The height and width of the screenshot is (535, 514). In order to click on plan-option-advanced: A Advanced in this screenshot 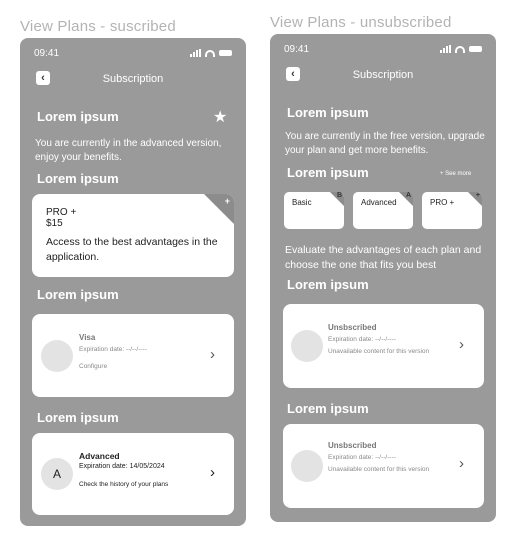, I will do `click(383, 210)`.